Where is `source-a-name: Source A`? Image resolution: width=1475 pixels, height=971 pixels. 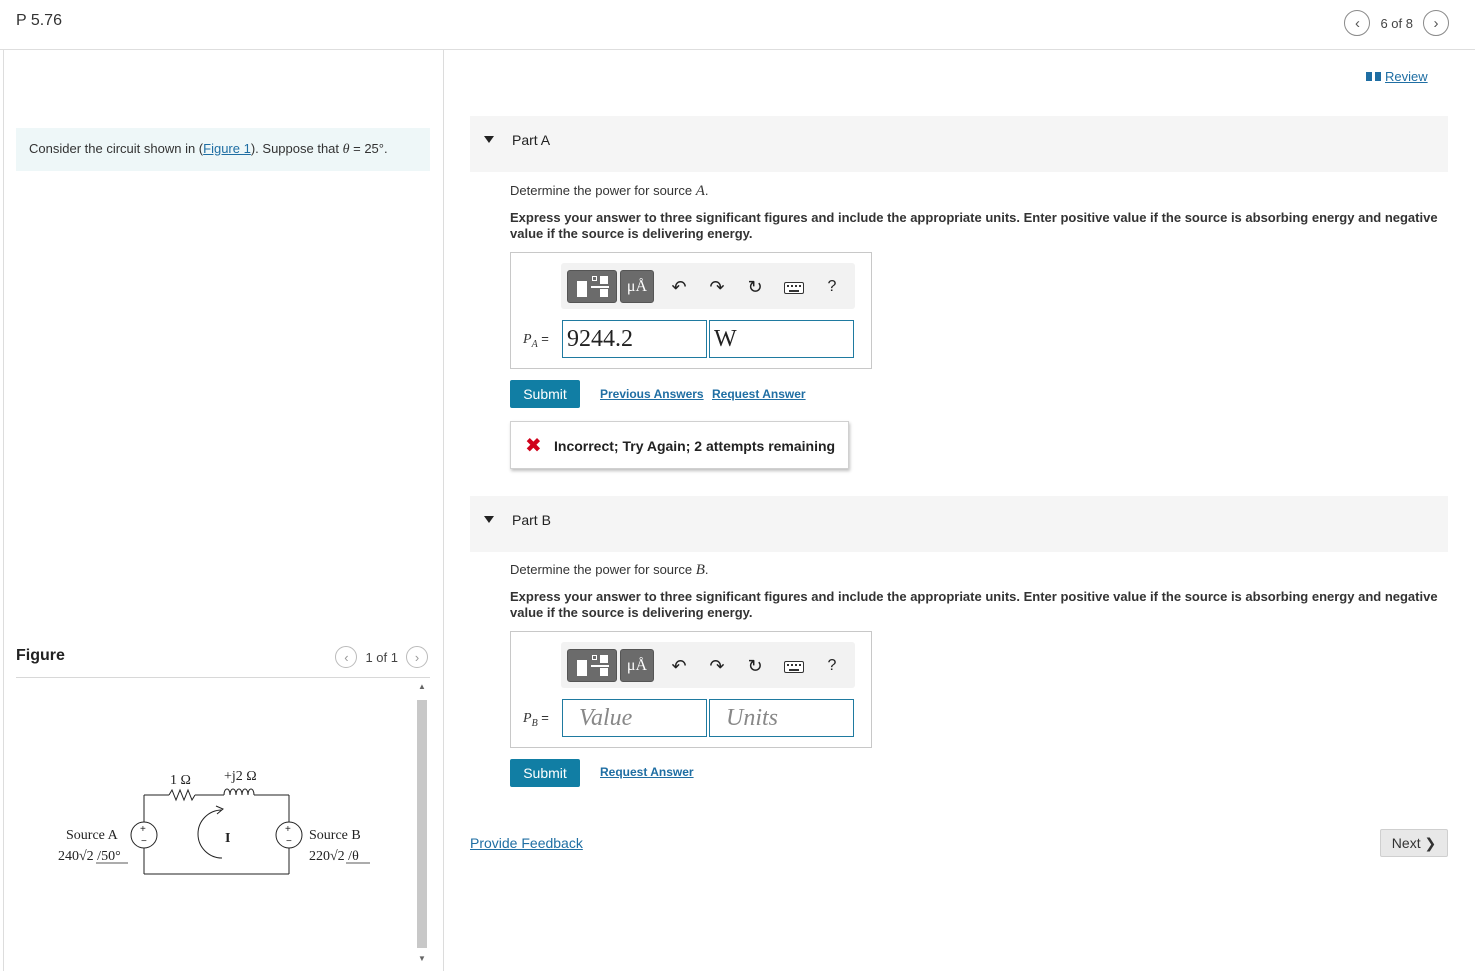
source-a-name: Source A is located at coordinates (92, 835).